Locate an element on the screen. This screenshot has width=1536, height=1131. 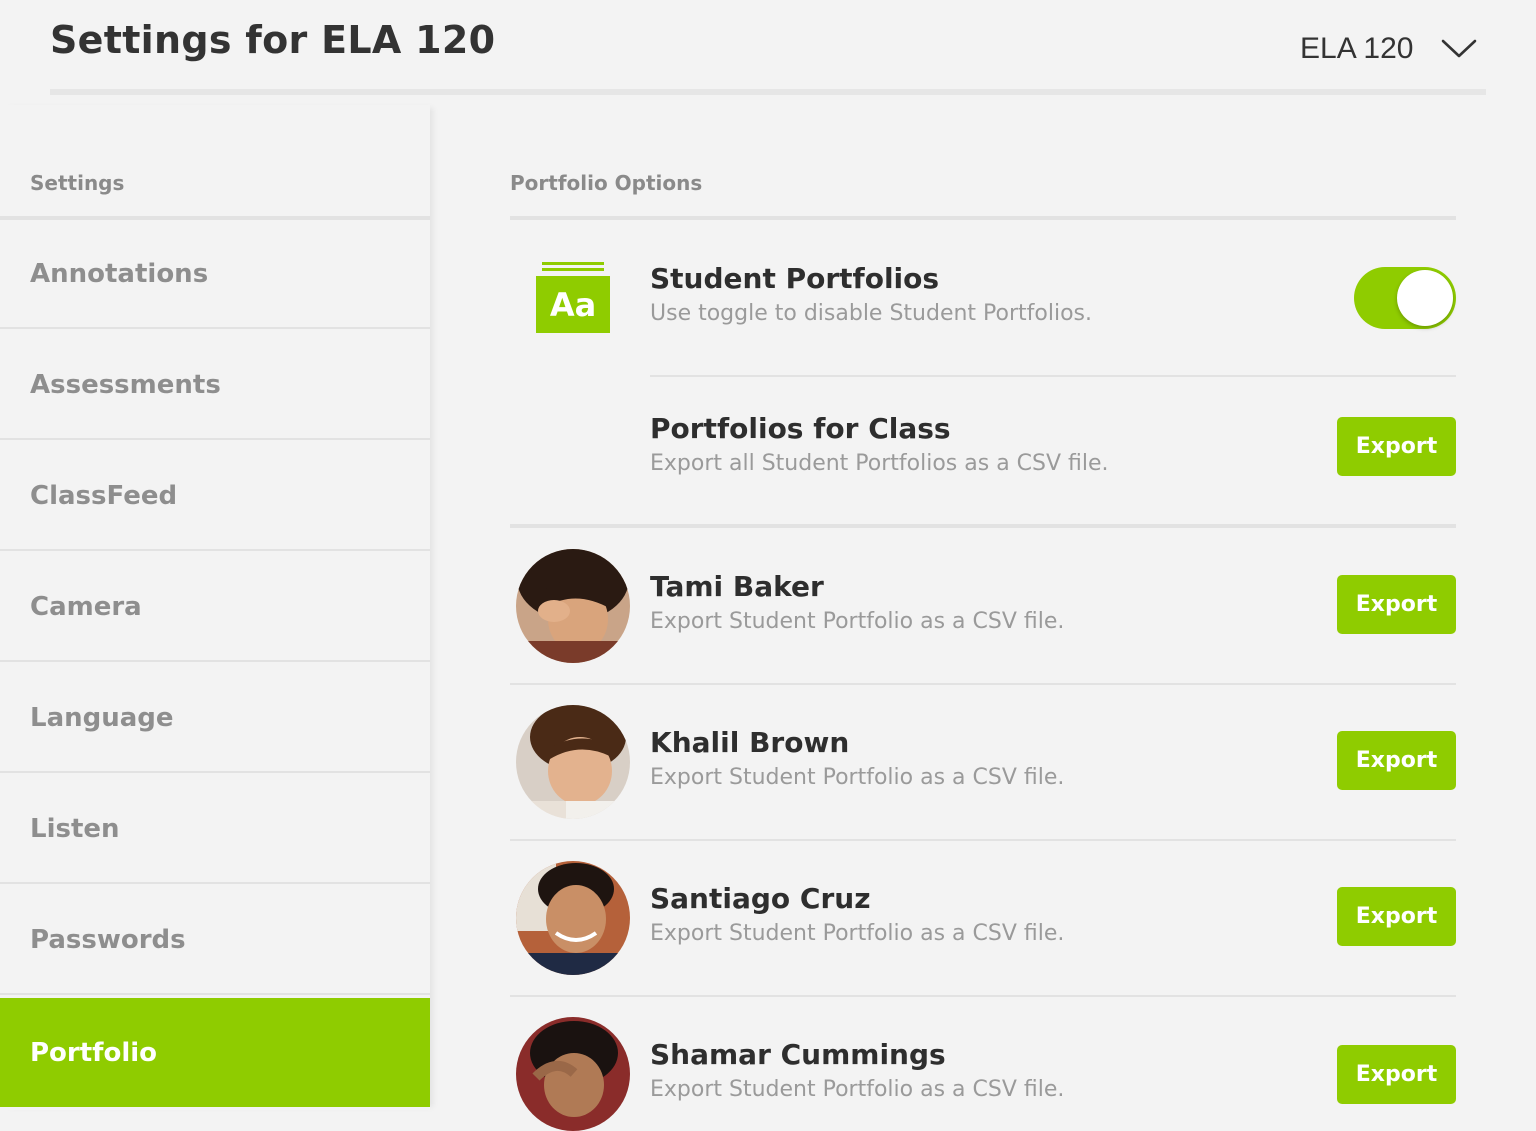
sidebar-item-label: ClassFeed is located at coordinates (104, 495).